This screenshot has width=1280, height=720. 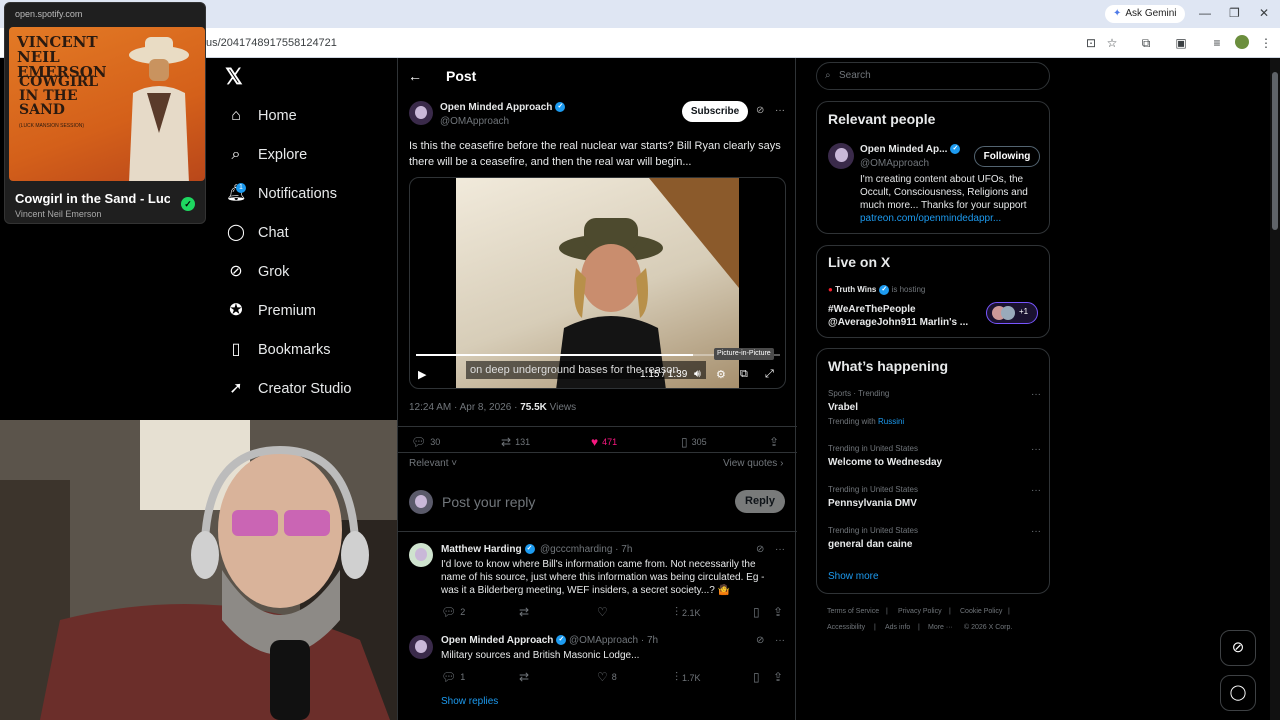 What do you see at coordinates (488, 502) in the screenshot?
I see `reply-input: Post your reply` at bounding box center [488, 502].